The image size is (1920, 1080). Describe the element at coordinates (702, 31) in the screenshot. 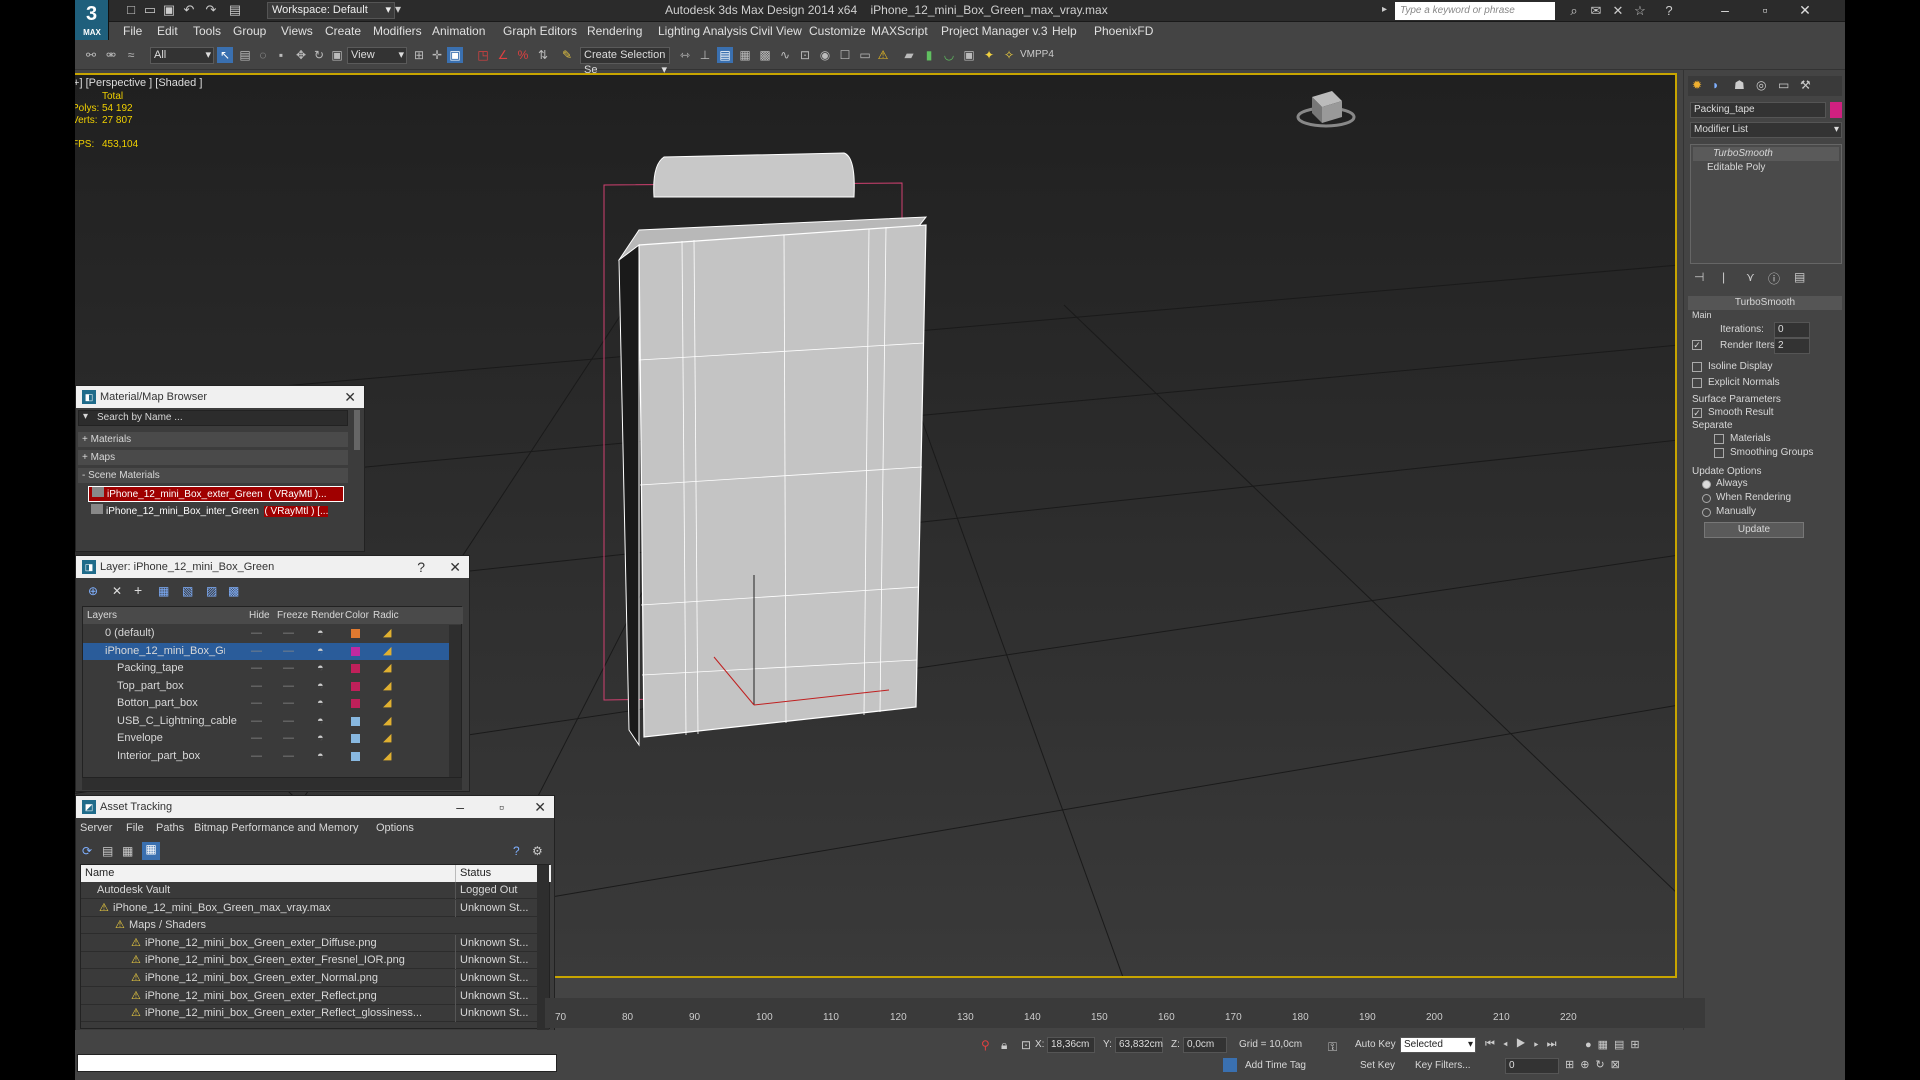

I see `menu-lighting-analysis: Lighting Analysis` at that location.